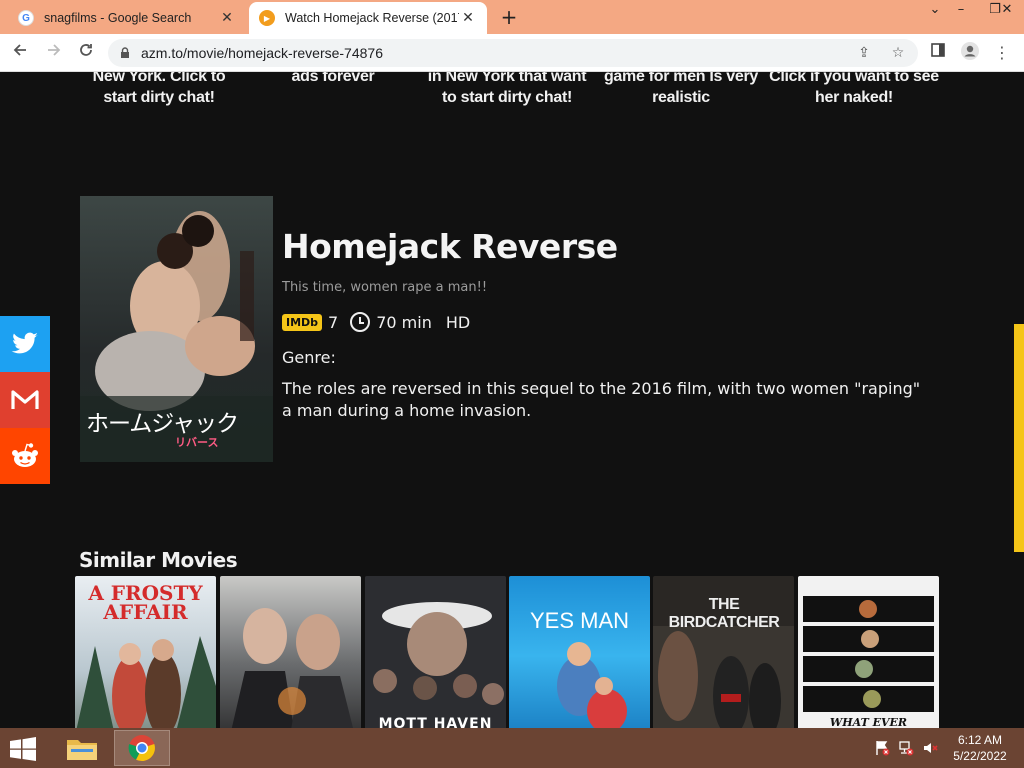  Describe the element at coordinates (961, 11) in the screenshot. I see `minimize-button: –` at that location.